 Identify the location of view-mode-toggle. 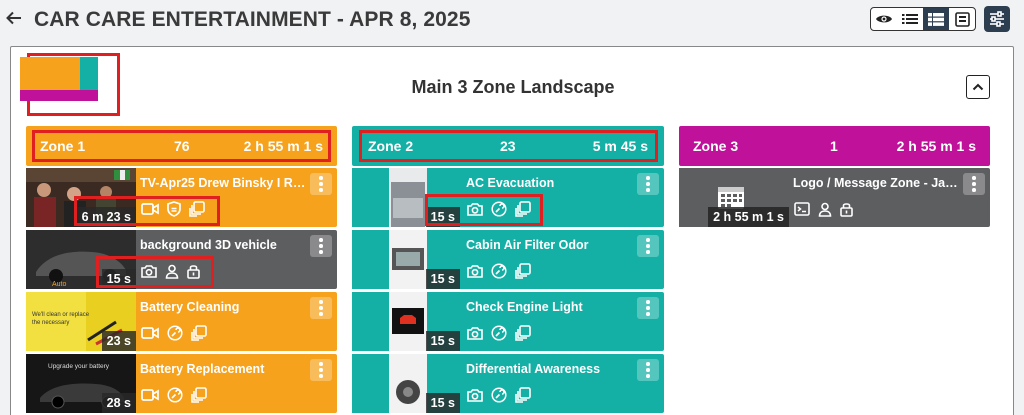
(923, 19).